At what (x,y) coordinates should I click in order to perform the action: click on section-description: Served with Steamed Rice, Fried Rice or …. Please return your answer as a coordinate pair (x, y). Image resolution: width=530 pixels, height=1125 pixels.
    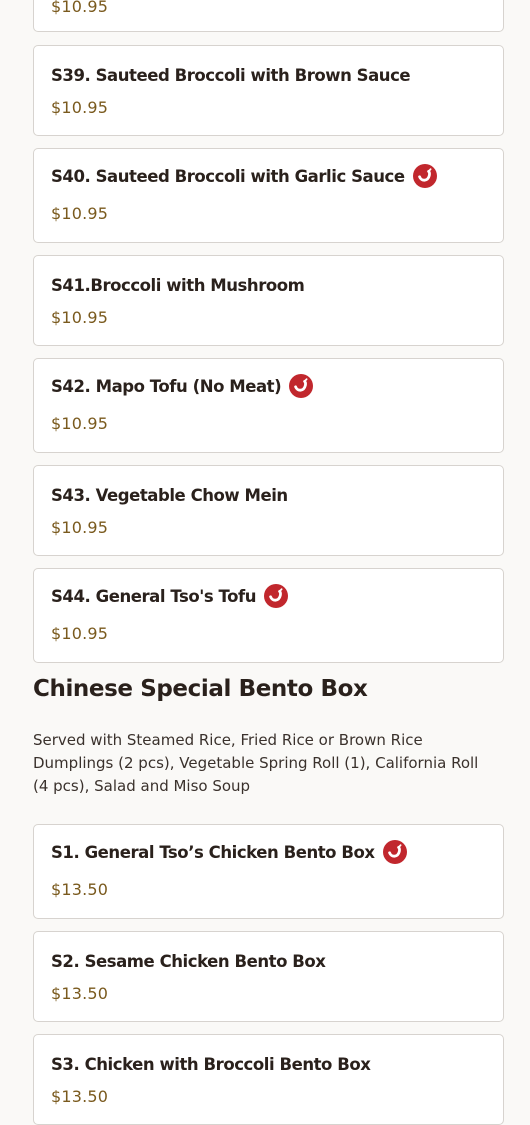
    Looking at the image, I should click on (256, 763).